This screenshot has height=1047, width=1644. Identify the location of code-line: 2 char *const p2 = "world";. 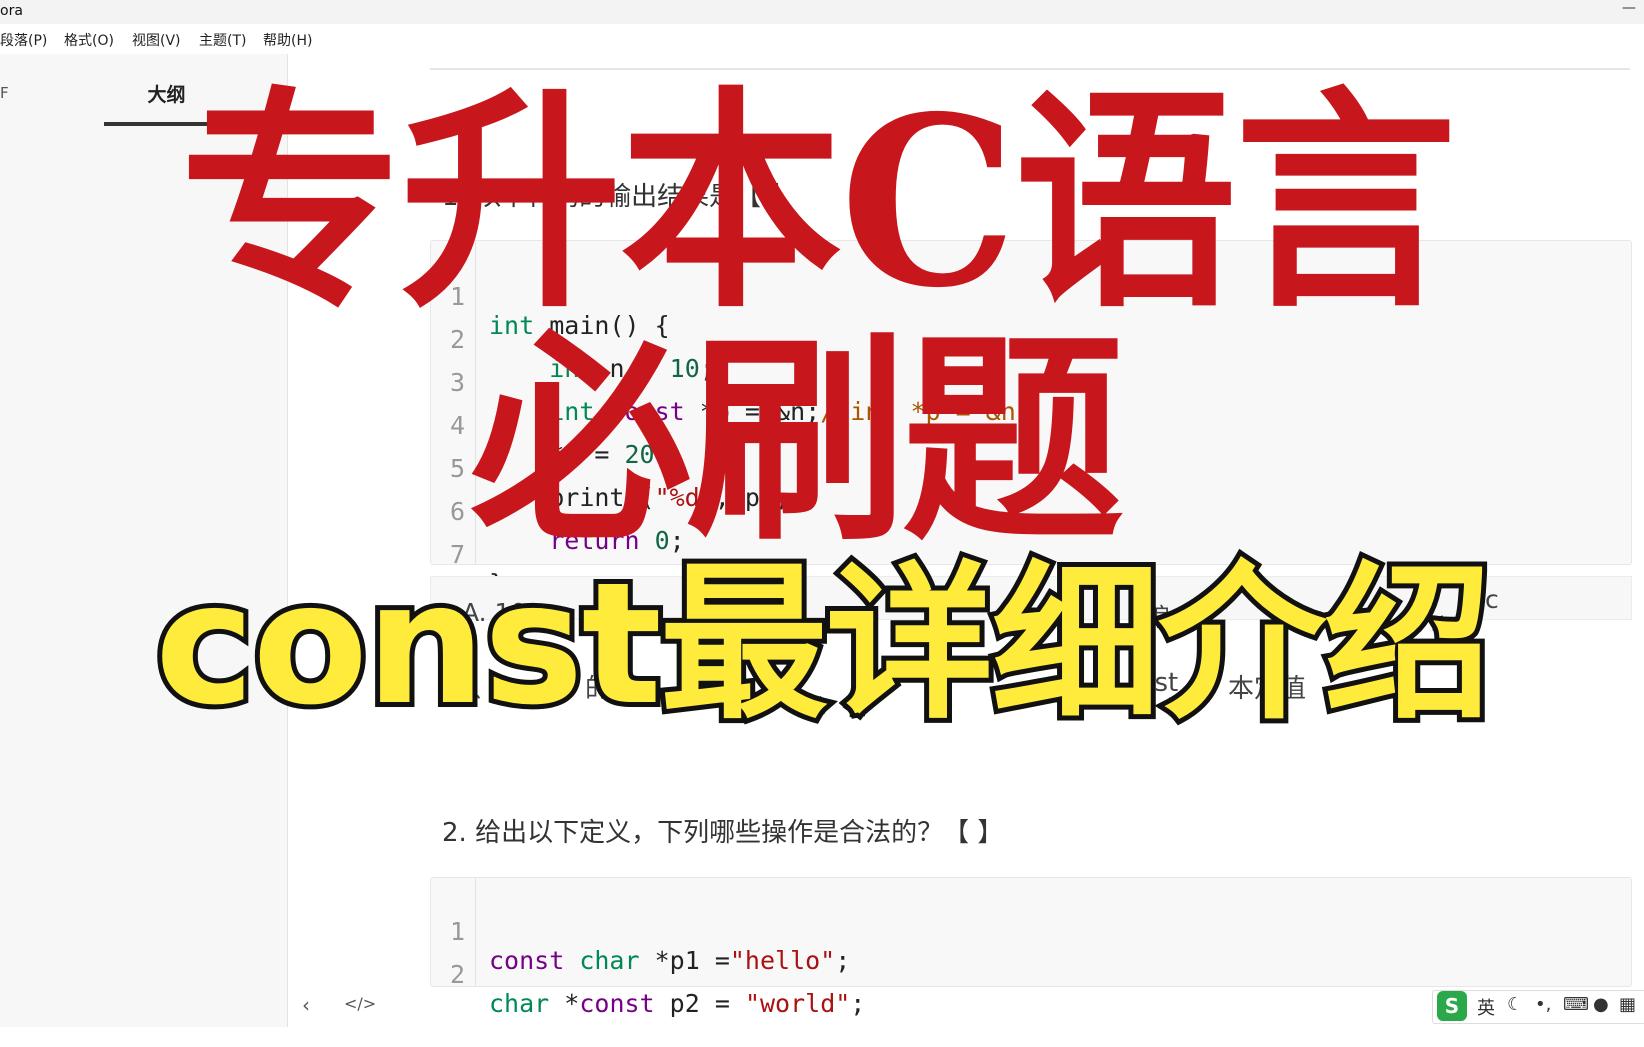
(648, 974).